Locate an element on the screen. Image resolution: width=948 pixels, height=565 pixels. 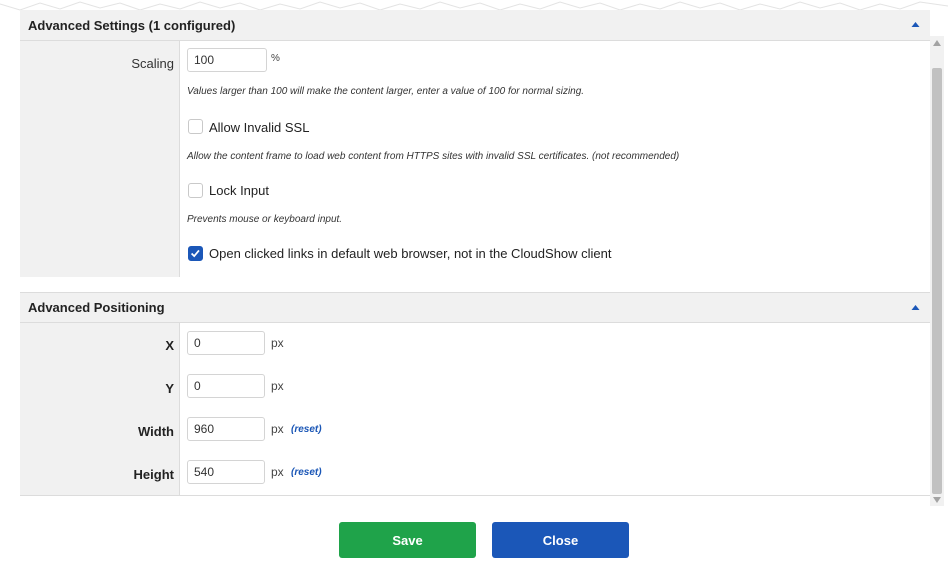
x-input: 0 is located at coordinates (226, 343).